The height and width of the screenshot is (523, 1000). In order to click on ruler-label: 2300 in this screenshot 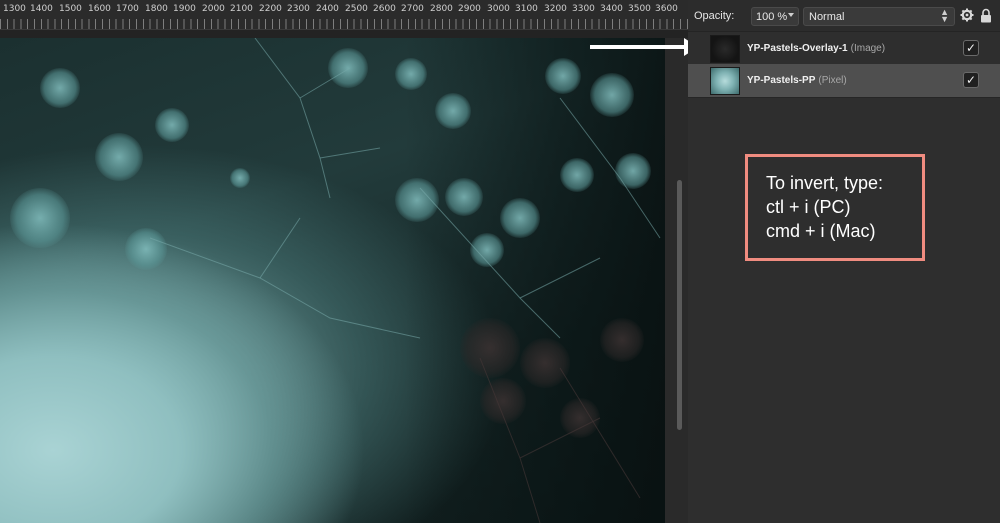, I will do `click(298, 9)`.